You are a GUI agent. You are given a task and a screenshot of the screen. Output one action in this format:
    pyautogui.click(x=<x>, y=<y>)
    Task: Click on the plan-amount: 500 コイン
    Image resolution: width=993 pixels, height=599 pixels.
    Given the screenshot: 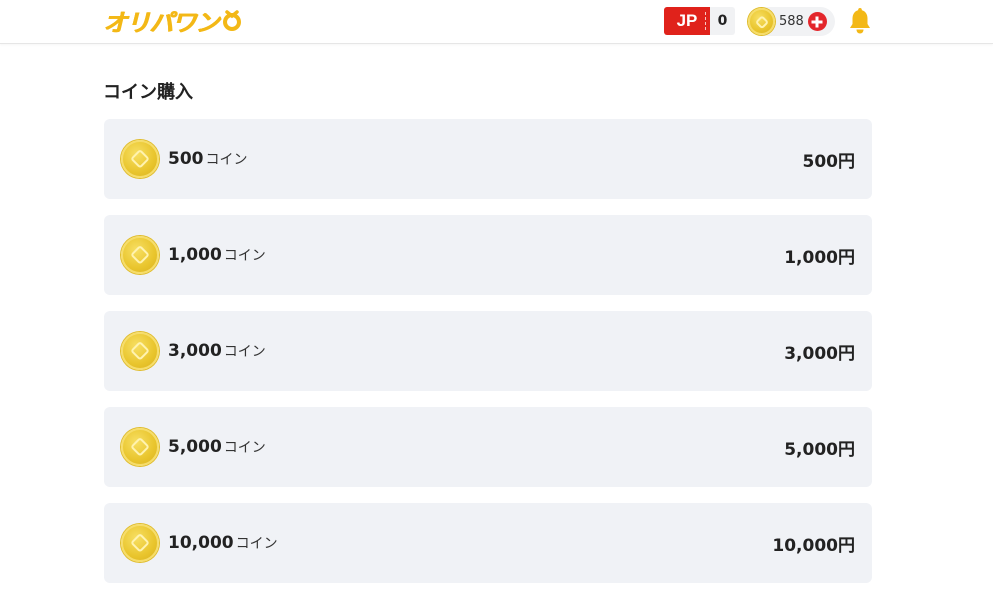 What is the action you would take?
    pyautogui.click(x=208, y=159)
    